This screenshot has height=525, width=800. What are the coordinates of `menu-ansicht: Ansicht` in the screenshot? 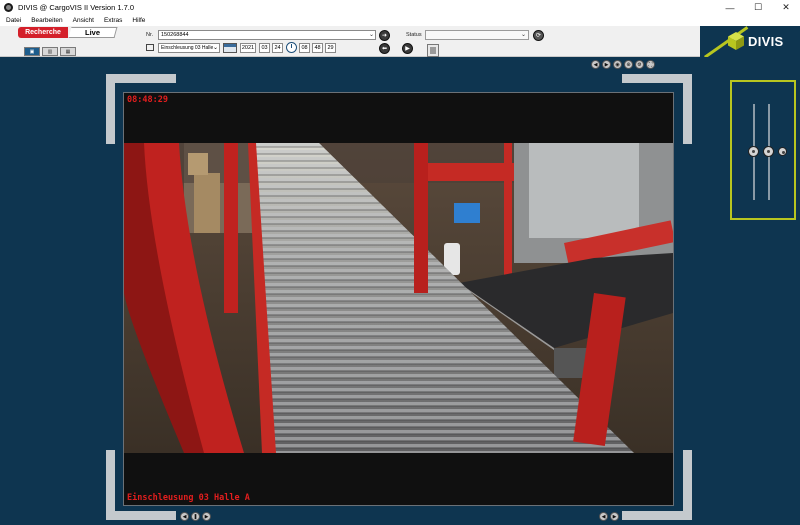 It's located at (83, 20).